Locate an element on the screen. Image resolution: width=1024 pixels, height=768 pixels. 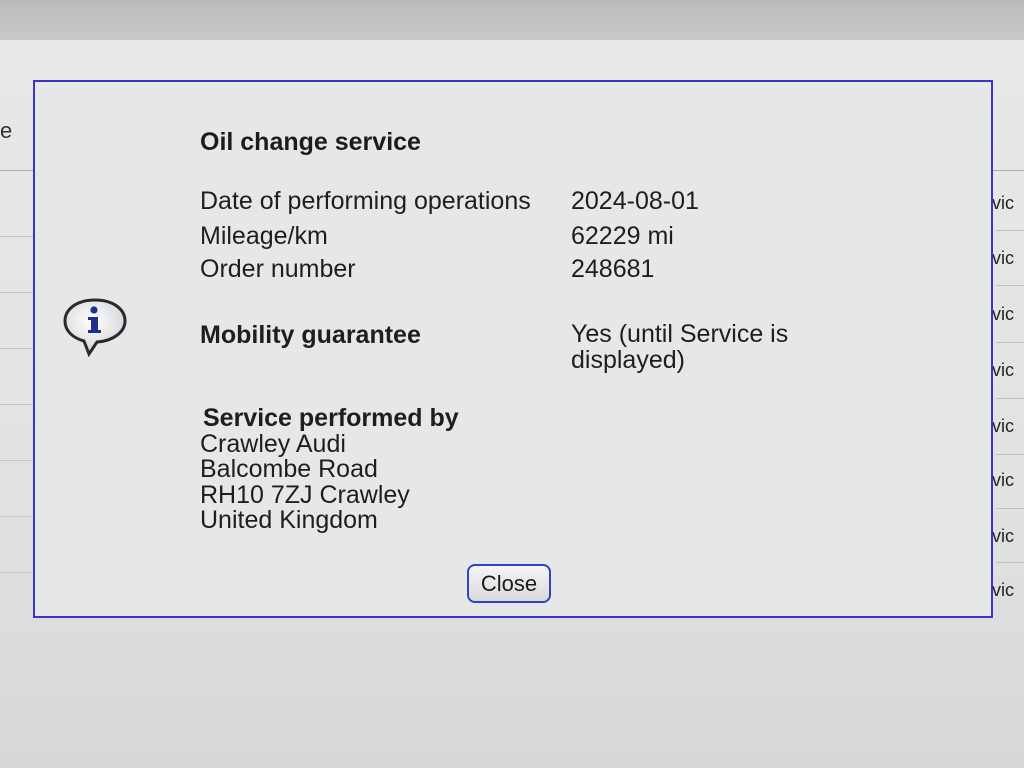
mobility-guarantee-value: Yes (until Service is displayed) is located at coordinates (680, 347).